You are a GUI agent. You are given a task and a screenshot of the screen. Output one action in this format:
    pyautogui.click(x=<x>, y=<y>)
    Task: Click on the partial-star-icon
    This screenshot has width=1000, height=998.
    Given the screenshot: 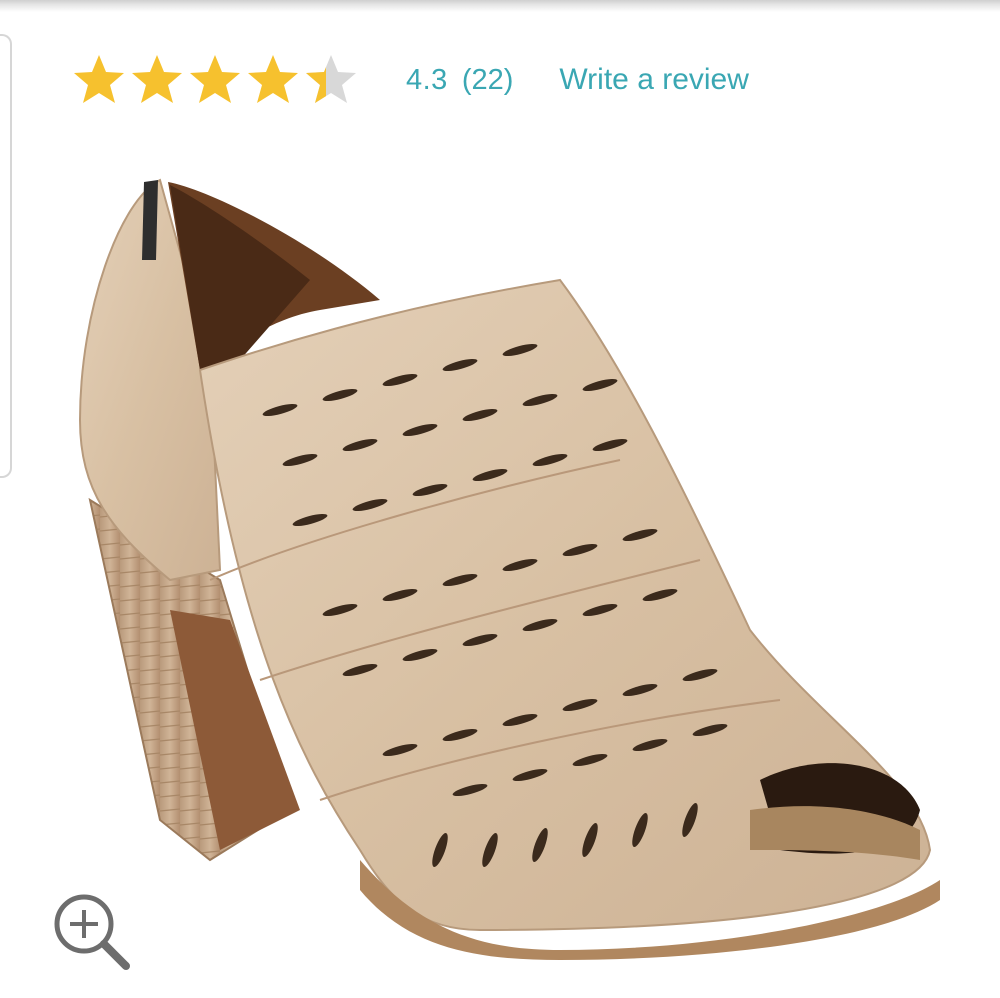 What is the action you would take?
    pyautogui.click(x=331, y=79)
    